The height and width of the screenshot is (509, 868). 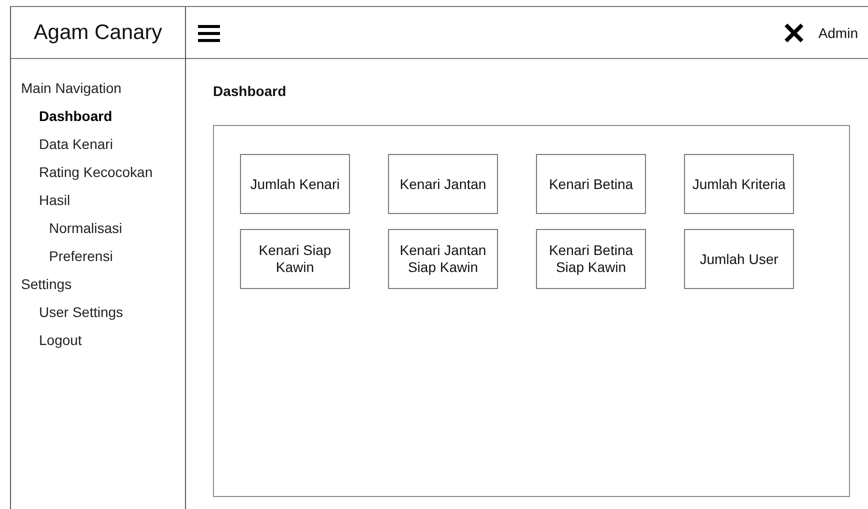 I want to click on close-icon, so click(x=794, y=32).